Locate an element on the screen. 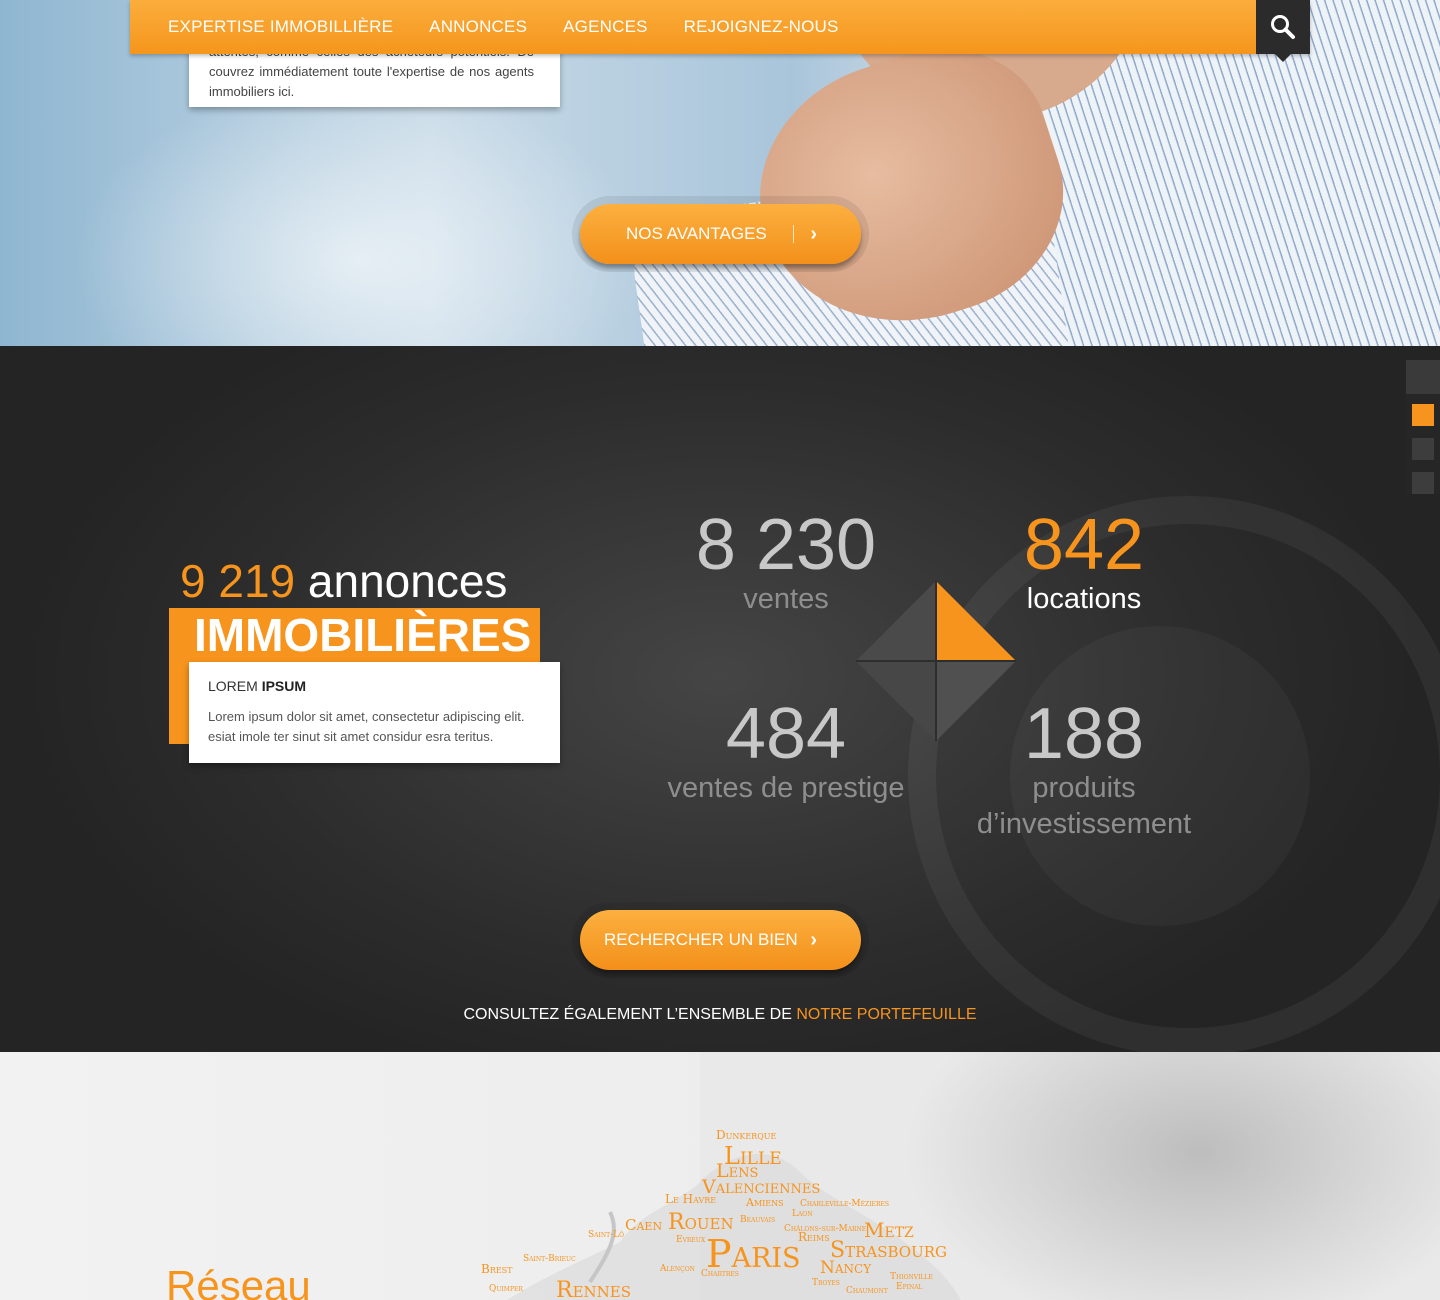 This screenshot has height=1300, width=1440. pager-top is located at coordinates (1423, 377).